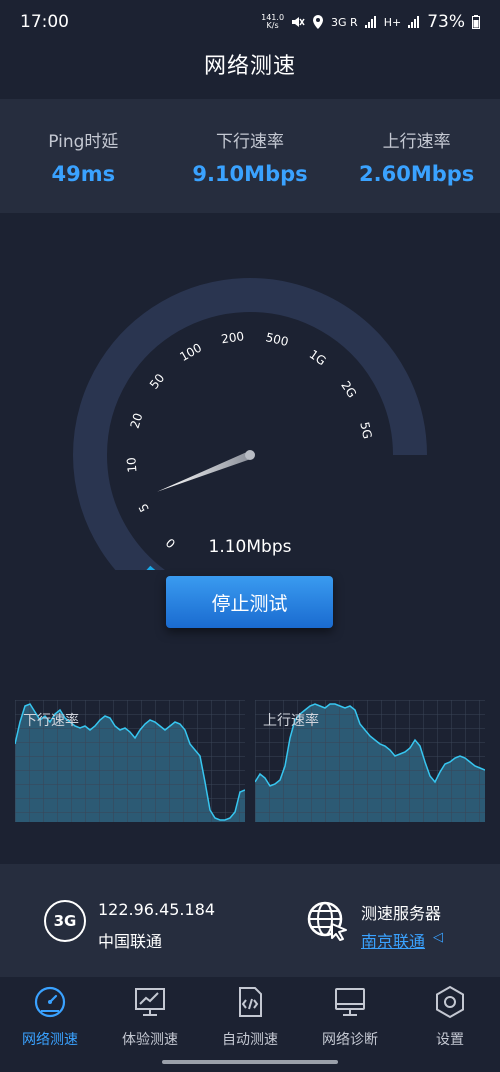  What do you see at coordinates (250, 22) in the screenshot?
I see `status-bar: 17:00 141.0 K/s 3G R H+ 73%` at bounding box center [250, 22].